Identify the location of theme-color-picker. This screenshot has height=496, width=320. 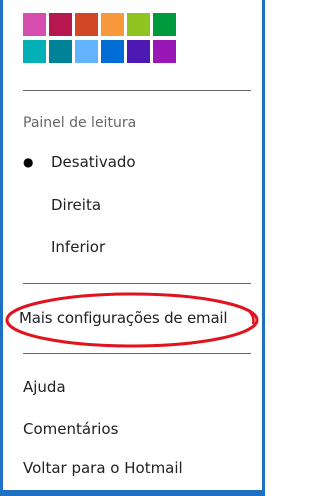
(123, 38).